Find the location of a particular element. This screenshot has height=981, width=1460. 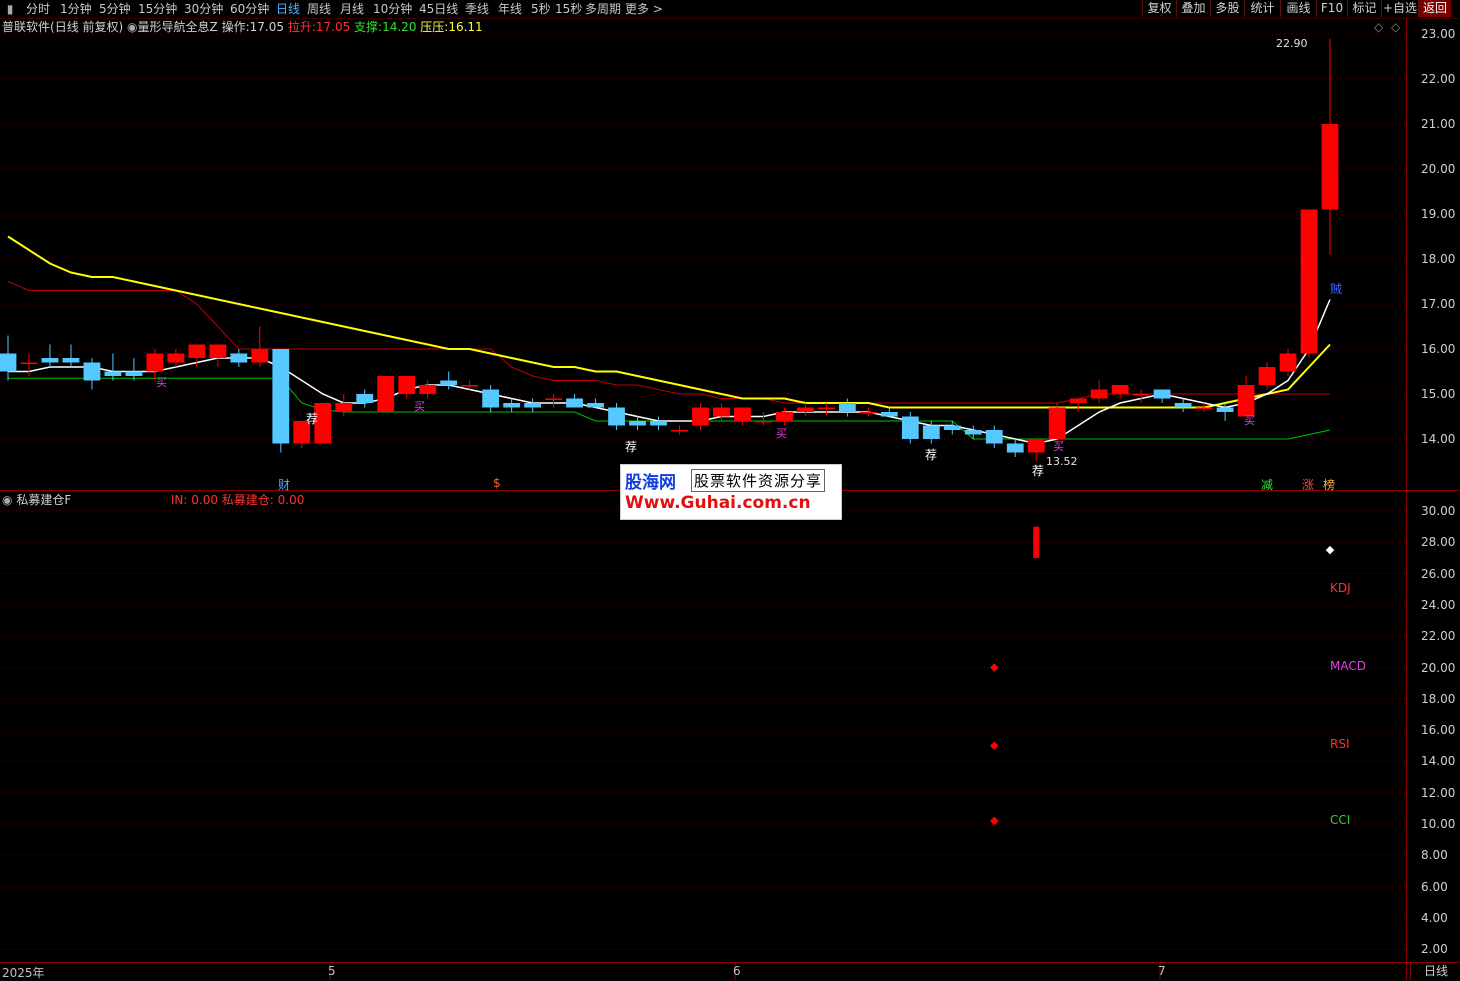

build-value: 私募建仓: 0.00 is located at coordinates (263, 500).